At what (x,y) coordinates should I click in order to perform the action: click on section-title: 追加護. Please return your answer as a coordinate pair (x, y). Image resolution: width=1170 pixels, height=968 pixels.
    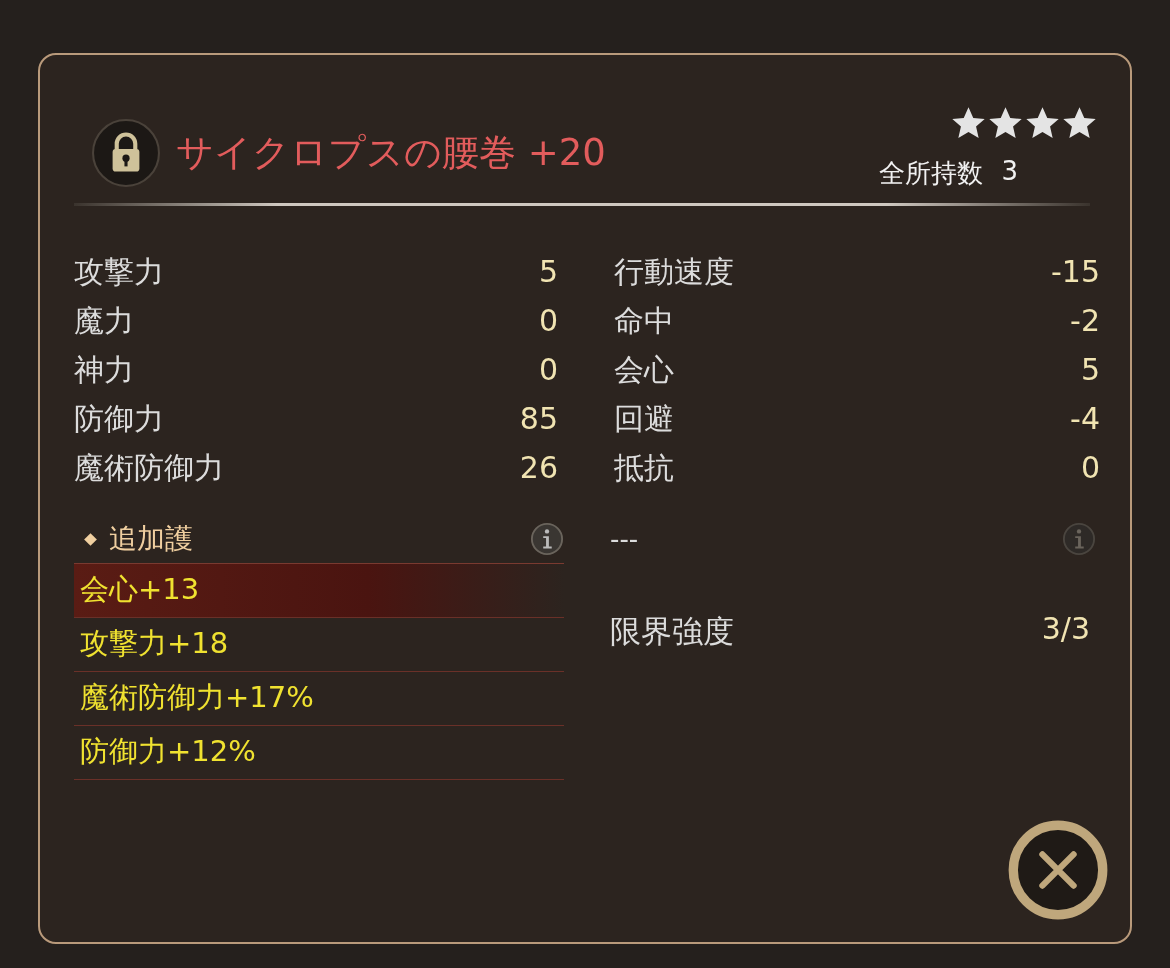
    Looking at the image, I should click on (151, 539).